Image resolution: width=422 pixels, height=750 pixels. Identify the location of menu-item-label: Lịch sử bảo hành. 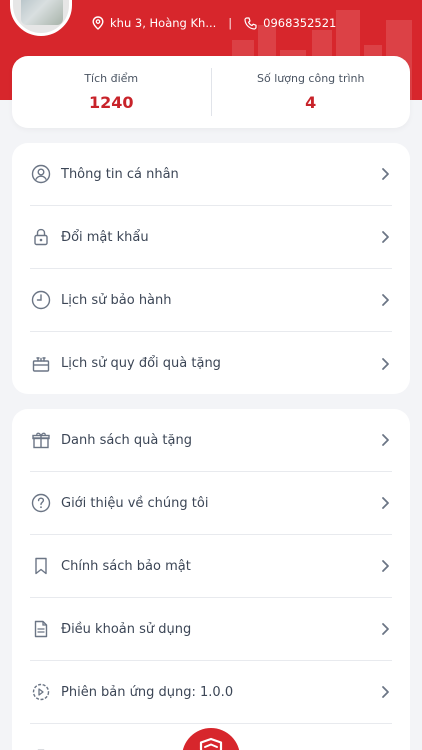
(116, 300).